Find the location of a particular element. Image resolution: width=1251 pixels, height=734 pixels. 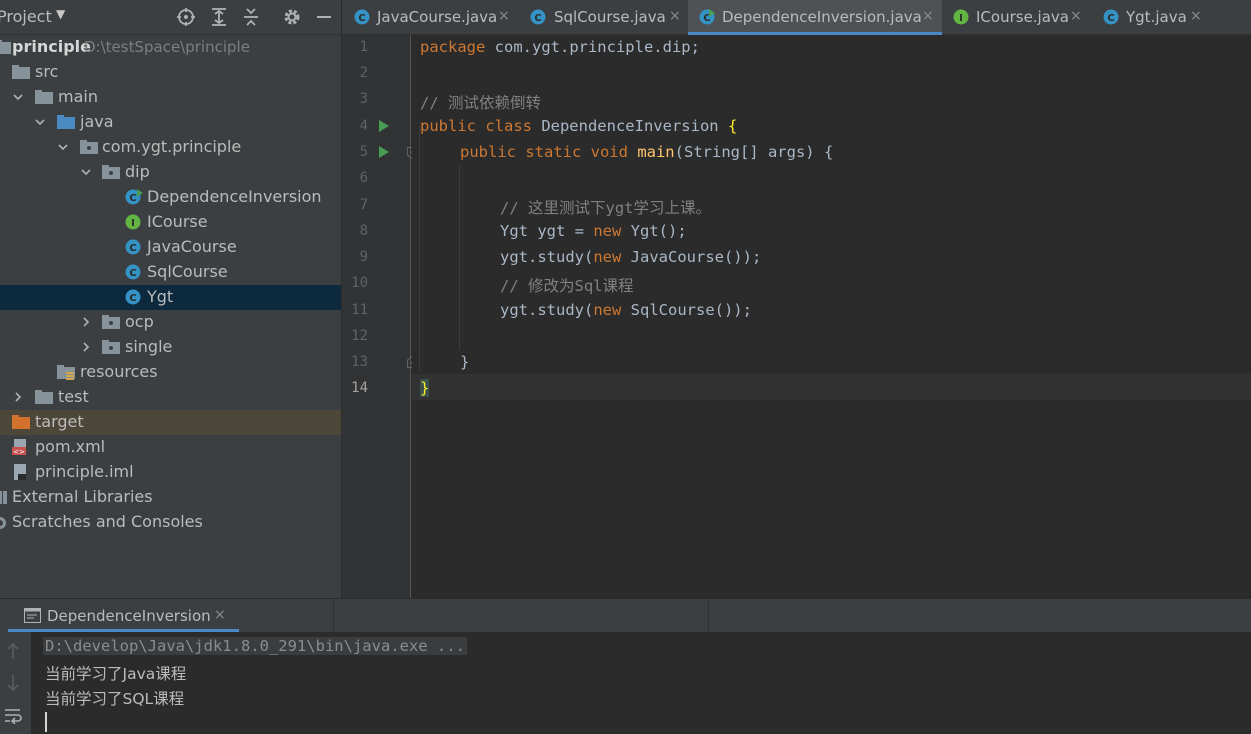

tab-ygt: C Ygt.java × is located at coordinates (1157, 17).